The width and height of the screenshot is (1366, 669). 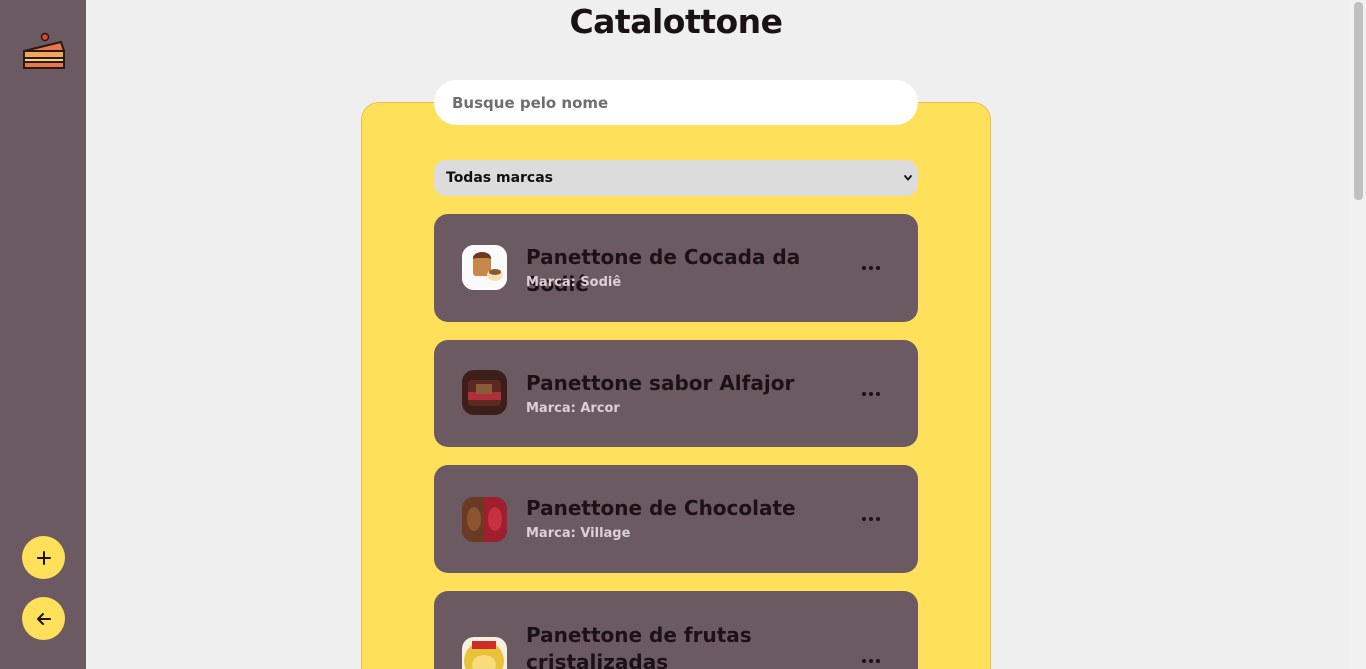 What do you see at coordinates (1358, 101) in the screenshot?
I see `scrollbar-thumb` at bounding box center [1358, 101].